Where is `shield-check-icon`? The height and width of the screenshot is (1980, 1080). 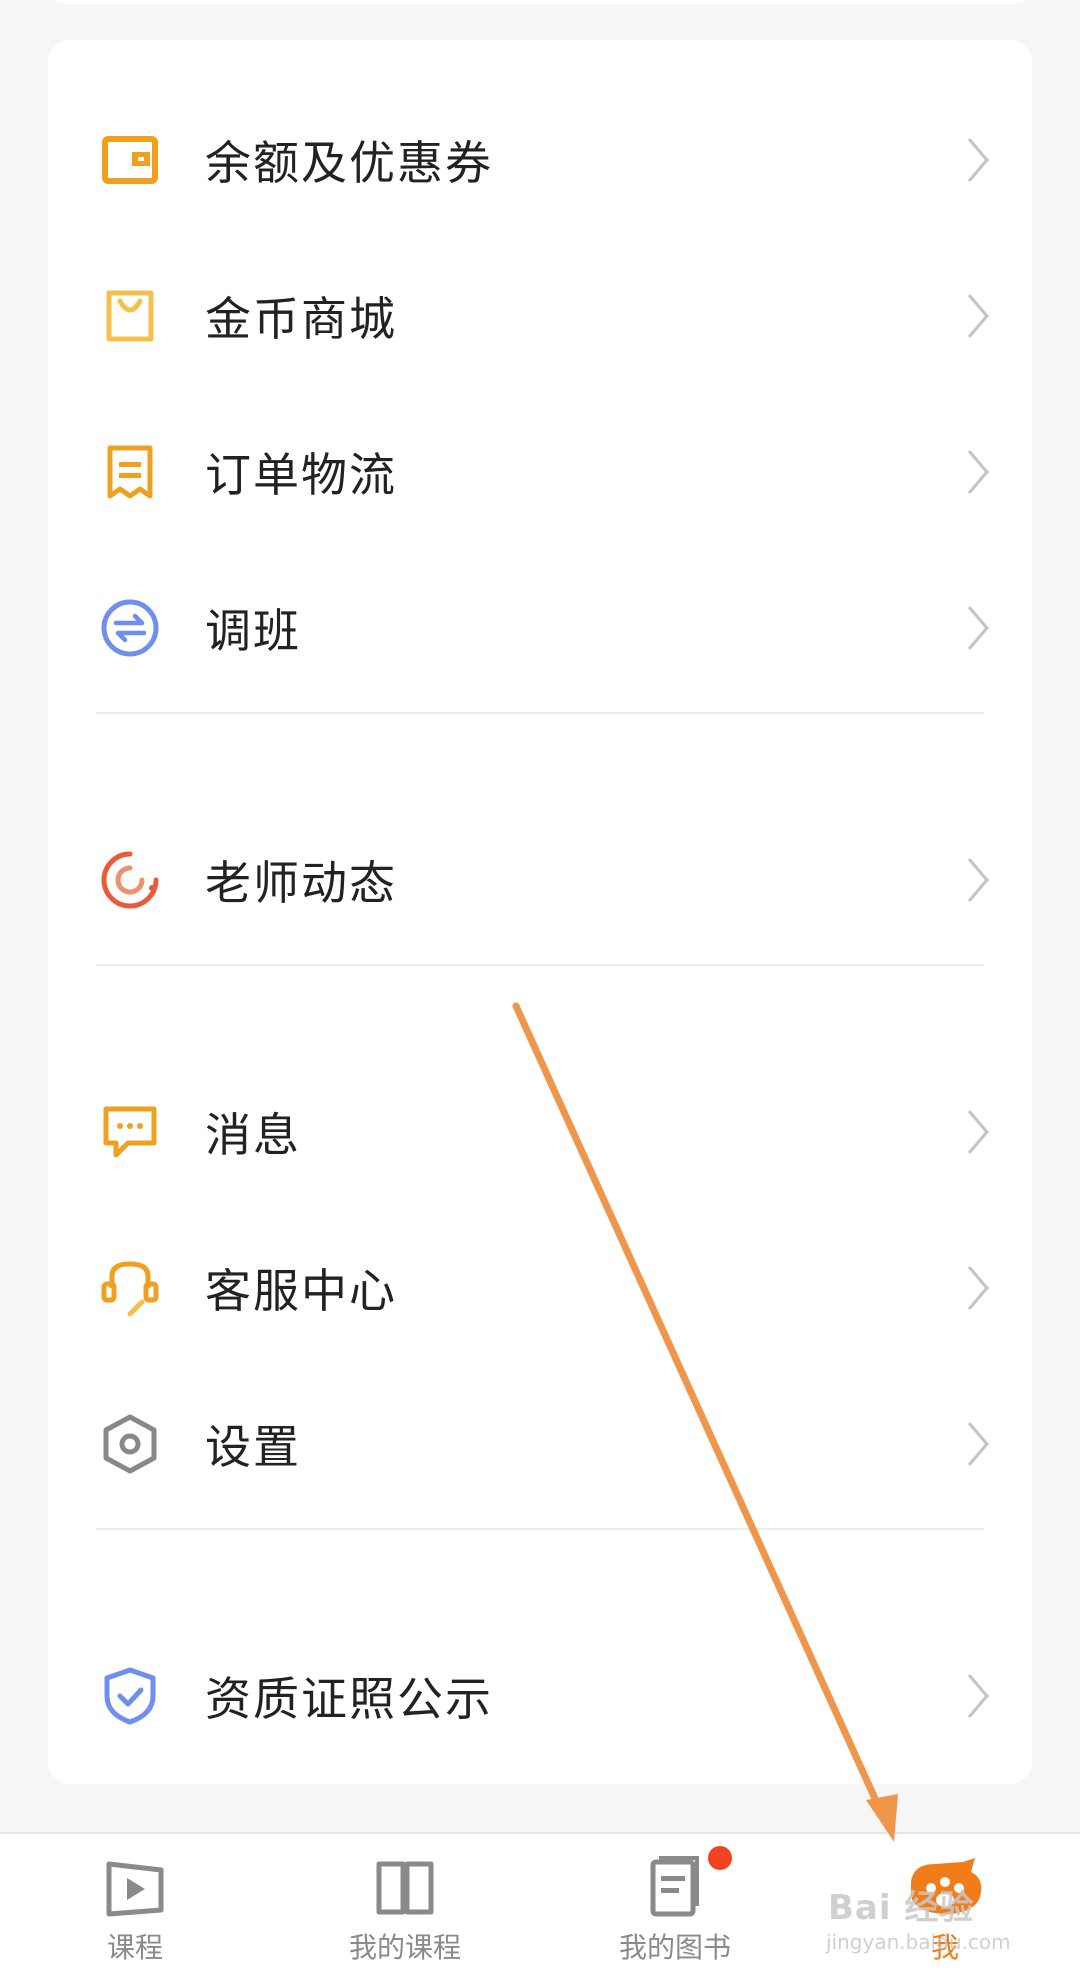
shield-check-icon is located at coordinates (130, 1696).